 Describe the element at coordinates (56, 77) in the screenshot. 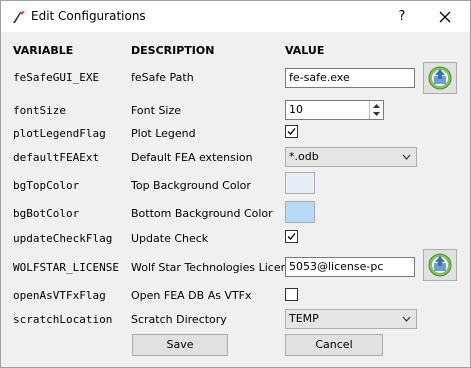

I see `variable-feSafeGUI_EXE: feSafeGUI_EXE` at that location.